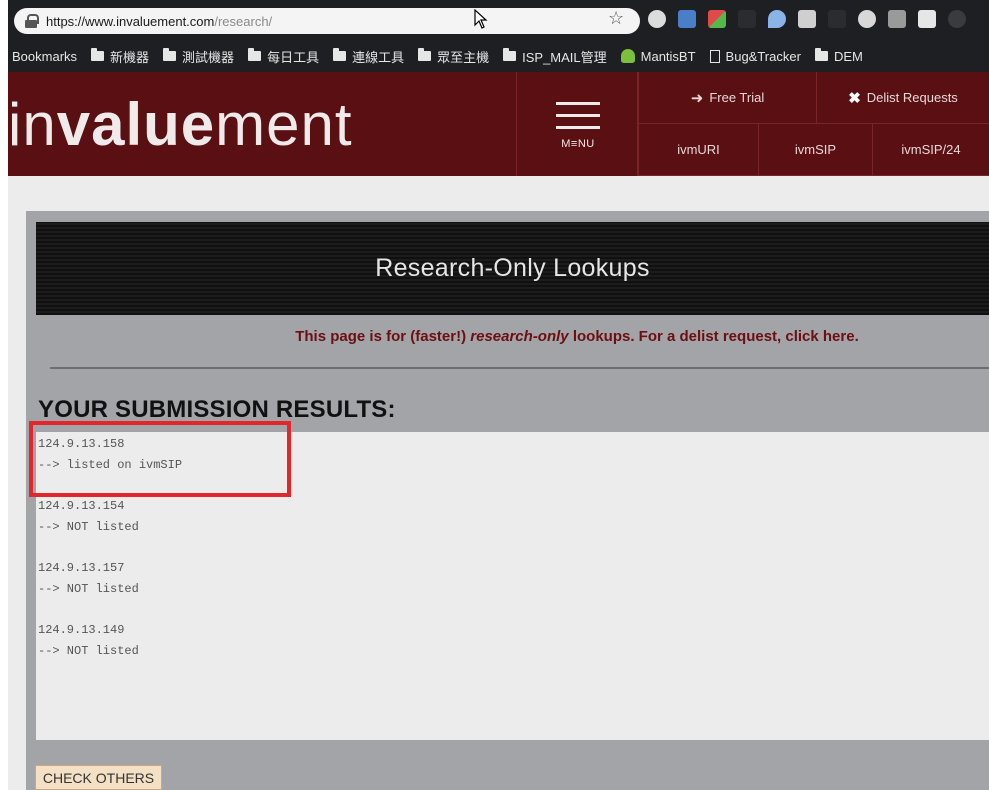 The image size is (989, 790). I want to click on highlight-annotation, so click(160, 459).